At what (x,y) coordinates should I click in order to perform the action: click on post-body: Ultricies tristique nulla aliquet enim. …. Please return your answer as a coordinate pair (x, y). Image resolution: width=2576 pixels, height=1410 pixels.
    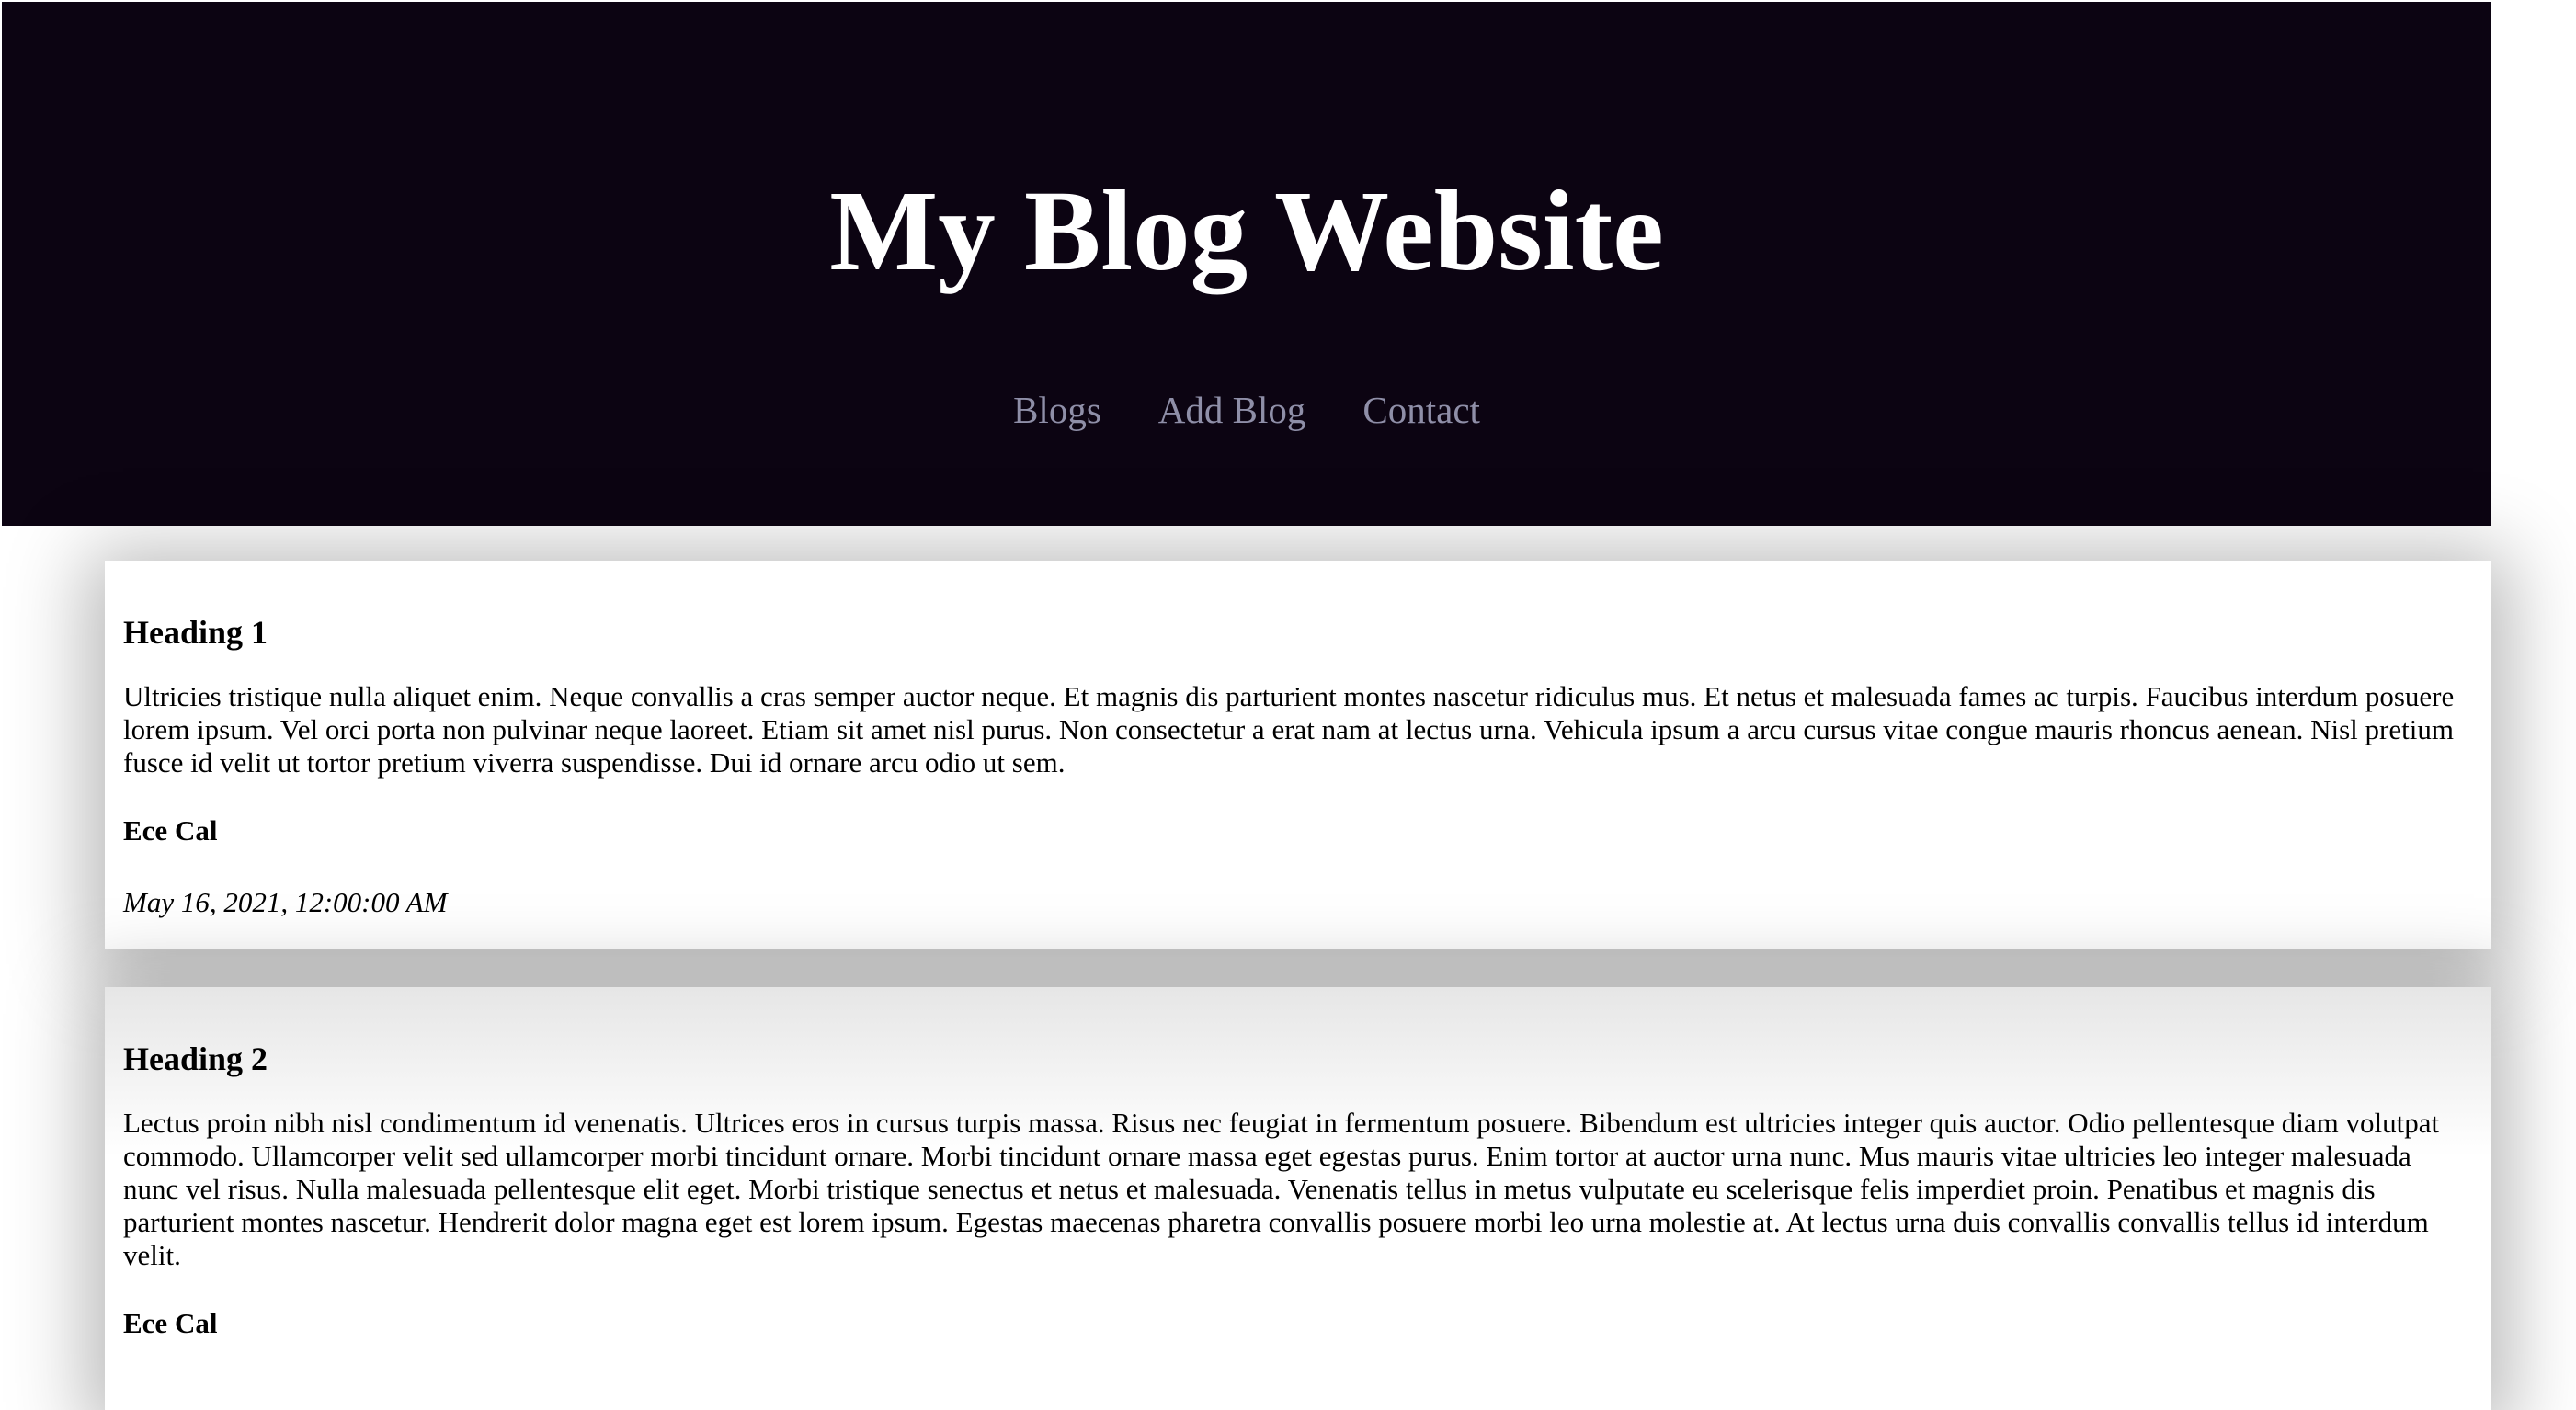
    Looking at the image, I should click on (1289, 729).